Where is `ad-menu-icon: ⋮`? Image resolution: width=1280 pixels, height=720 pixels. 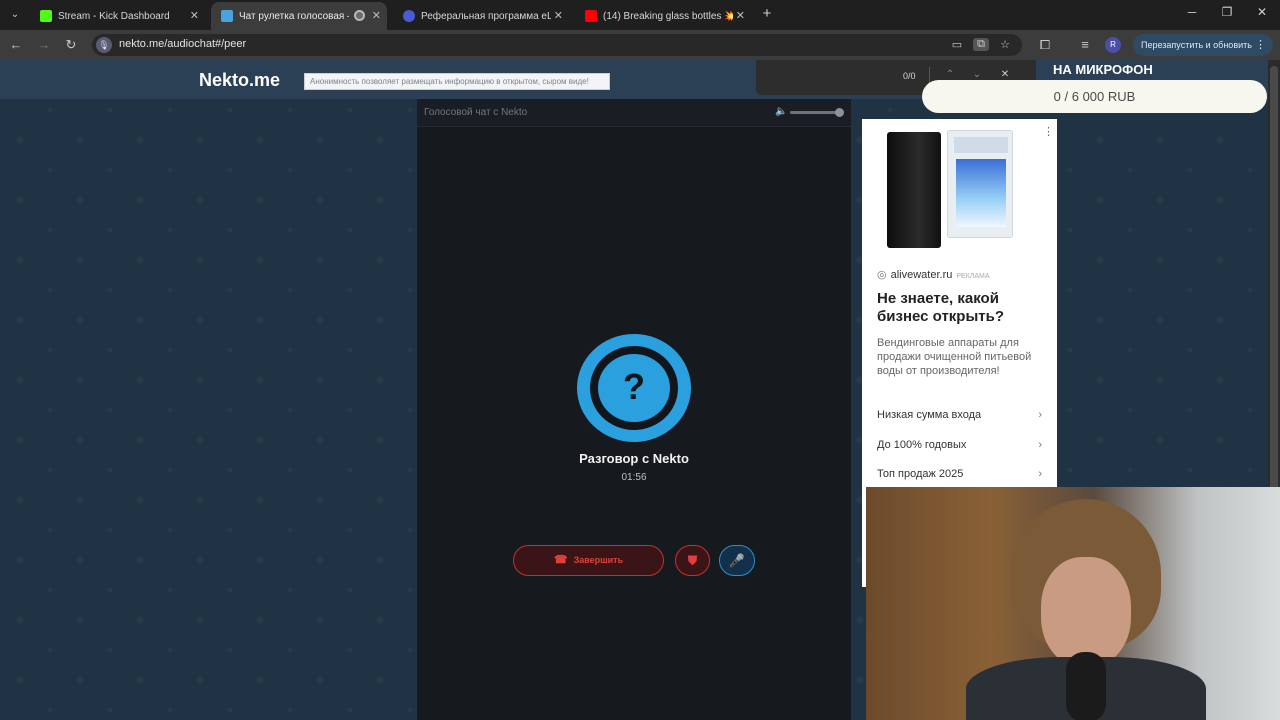 ad-menu-icon: ⋮ is located at coordinates (1048, 131).